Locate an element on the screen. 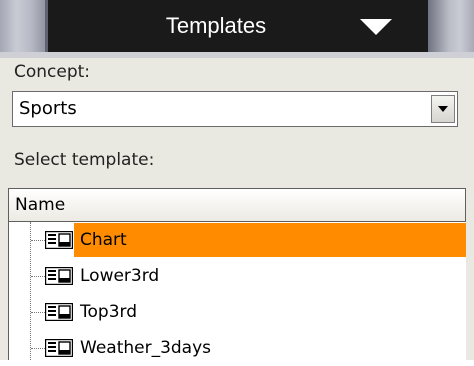 This screenshot has height=366, width=474. list-item: Chart is located at coordinates (237, 240).